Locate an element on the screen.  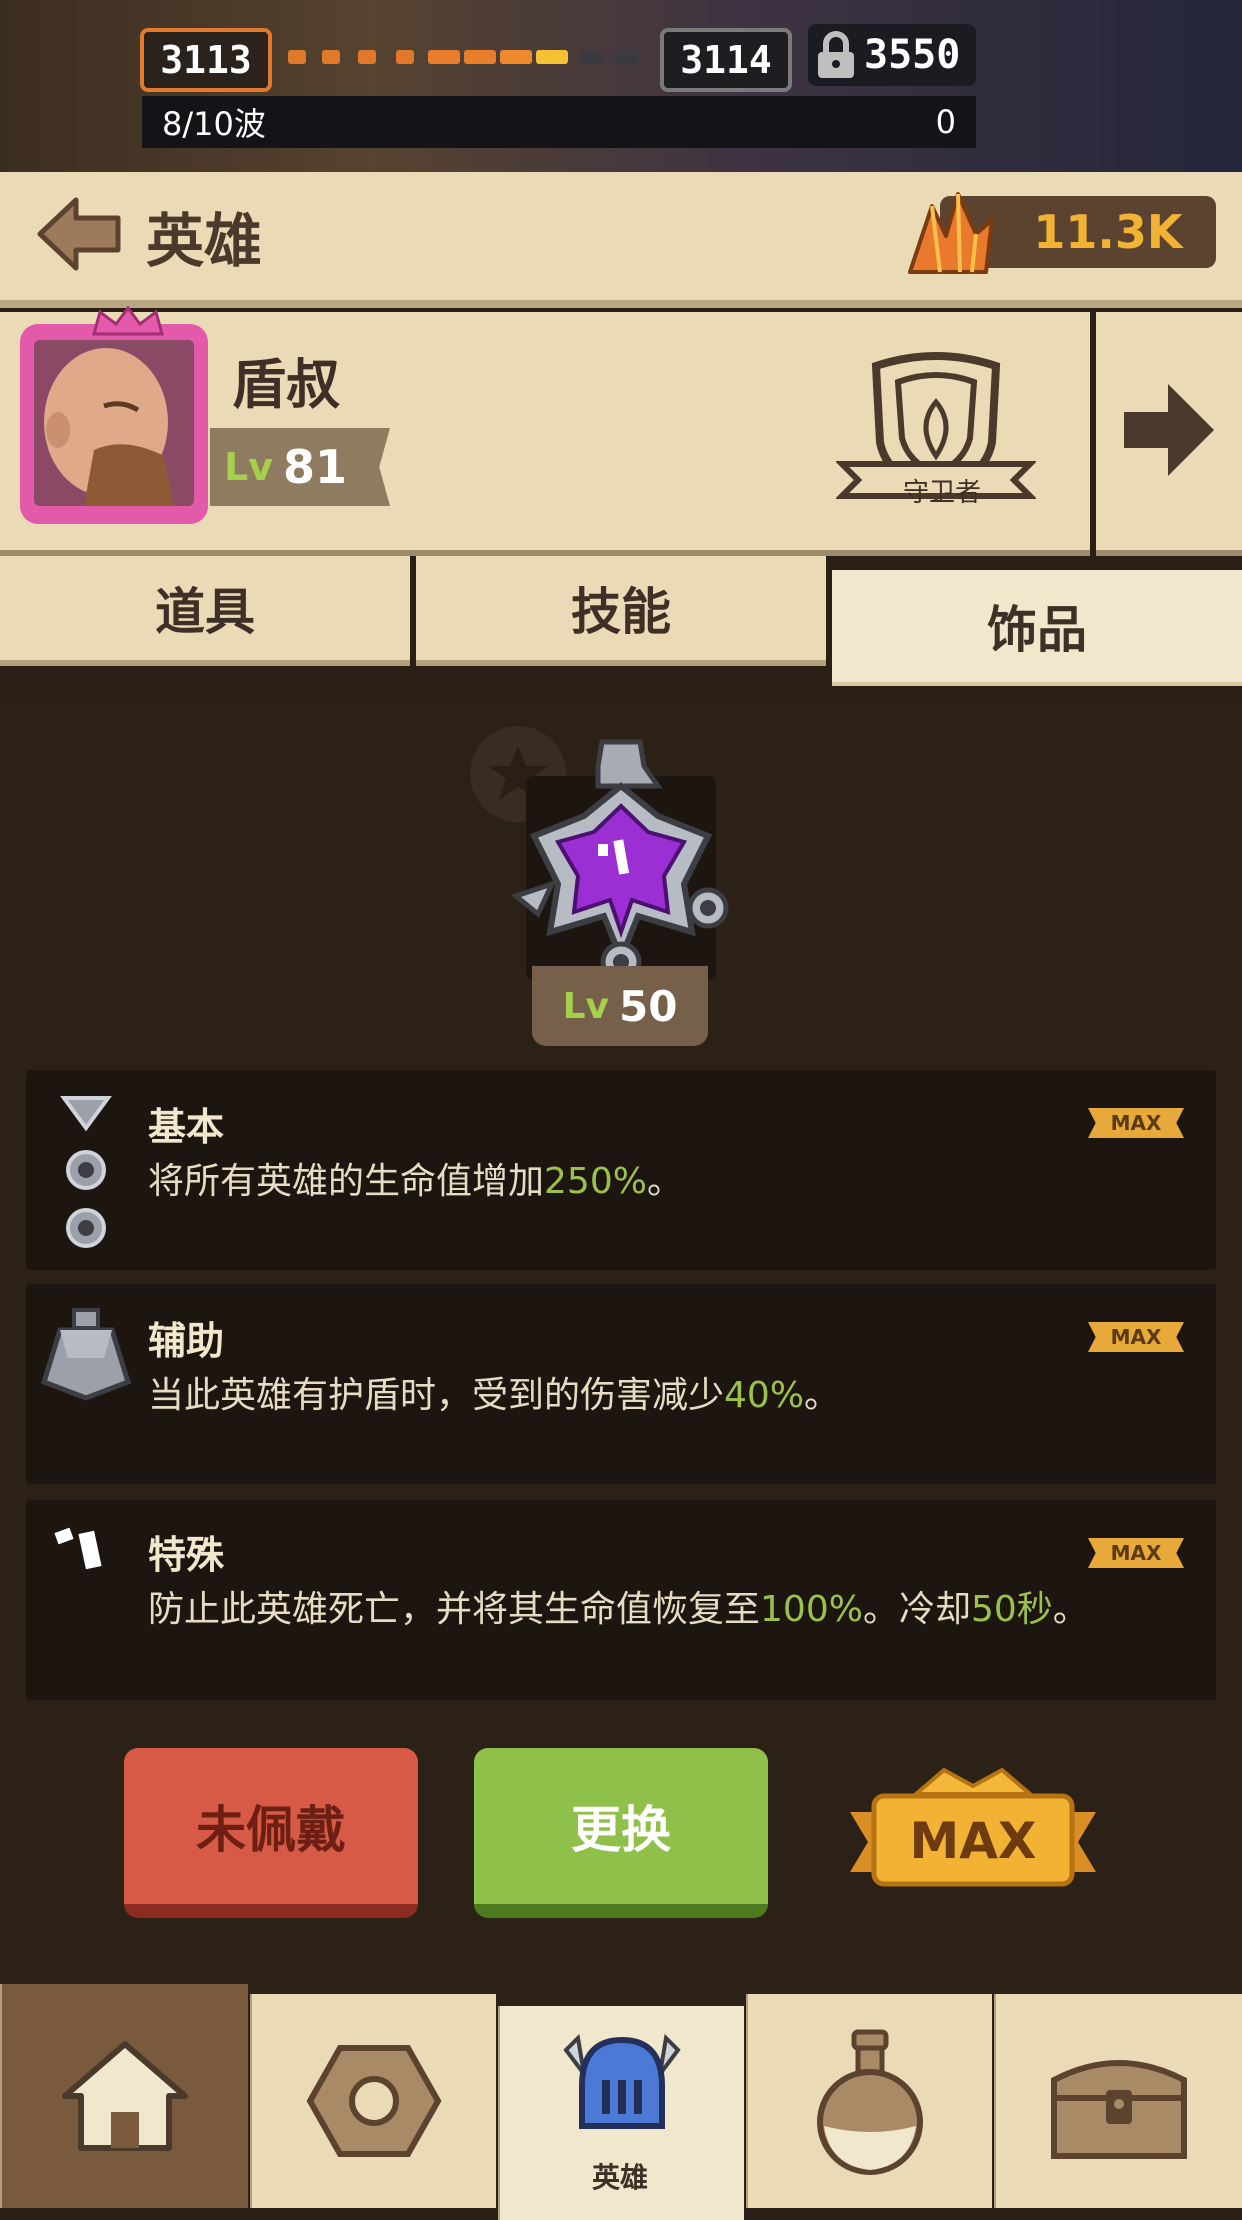
hero-level-tag: Lv 81 is located at coordinates (300, 467).